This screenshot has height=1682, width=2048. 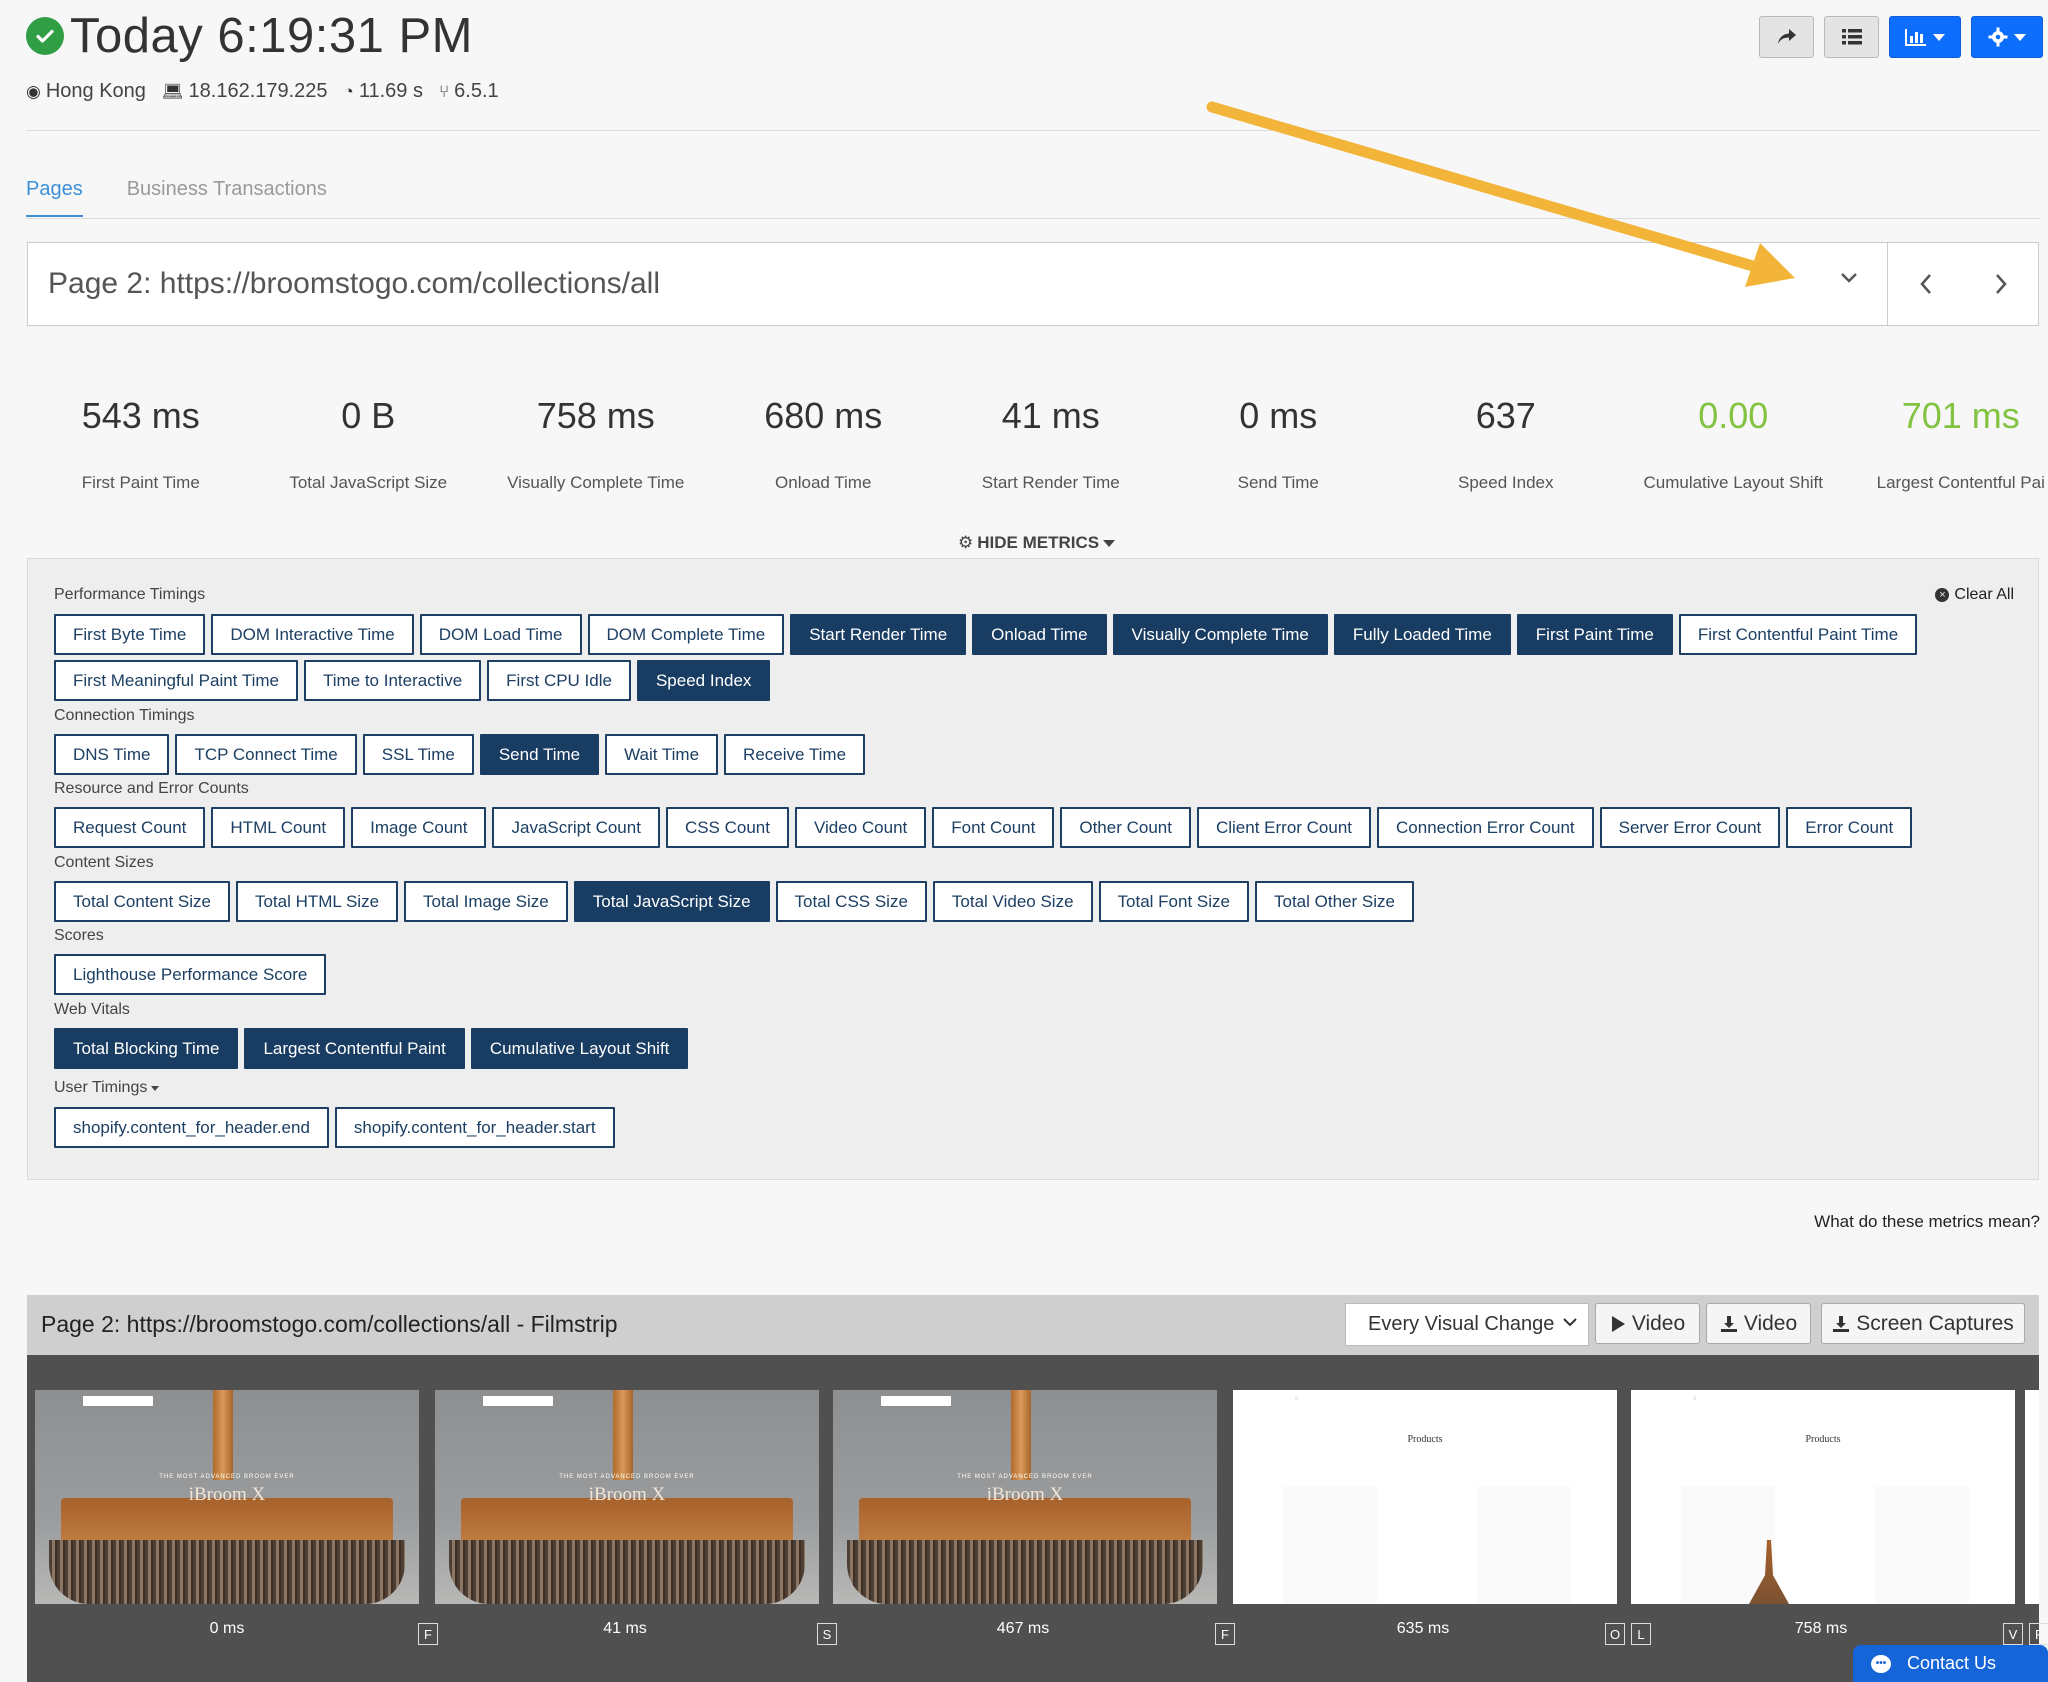 What do you see at coordinates (151, 788) in the screenshot?
I see `group-label-resources: Resource and Error Counts` at bounding box center [151, 788].